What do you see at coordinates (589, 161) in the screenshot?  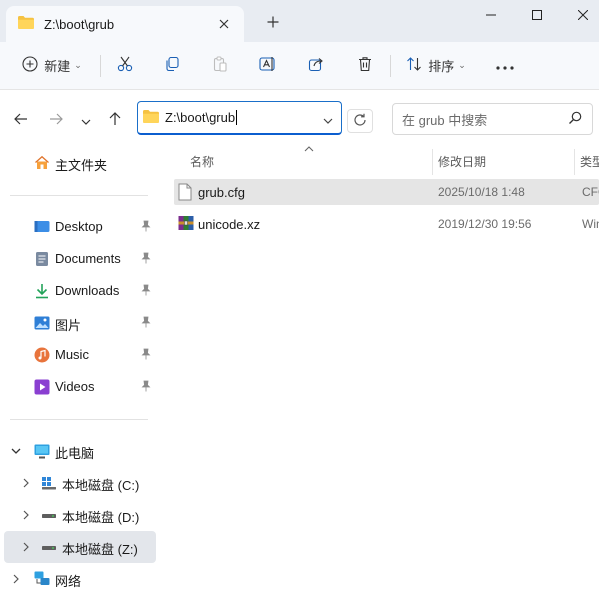 I see `column-header-type: 类型` at bounding box center [589, 161].